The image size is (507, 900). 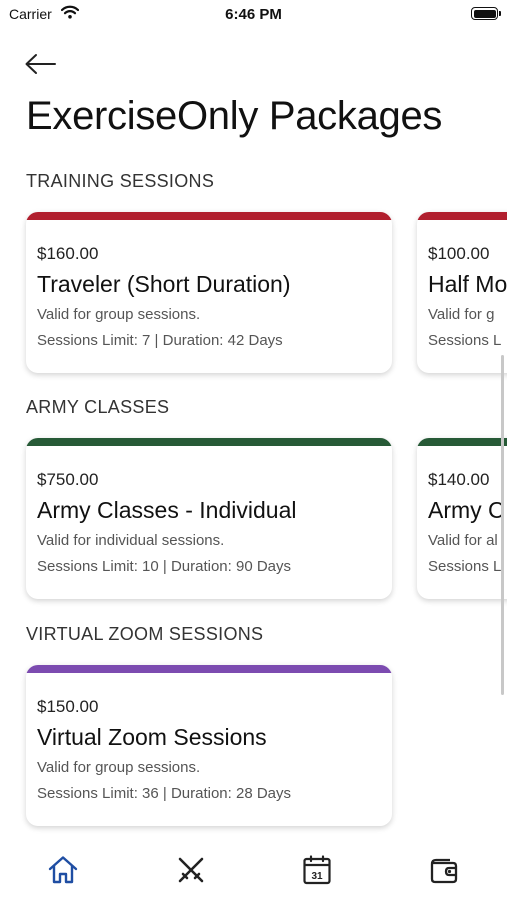 What do you see at coordinates (461, 314) in the screenshot?
I see `package-description: Valid for g` at bounding box center [461, 314].